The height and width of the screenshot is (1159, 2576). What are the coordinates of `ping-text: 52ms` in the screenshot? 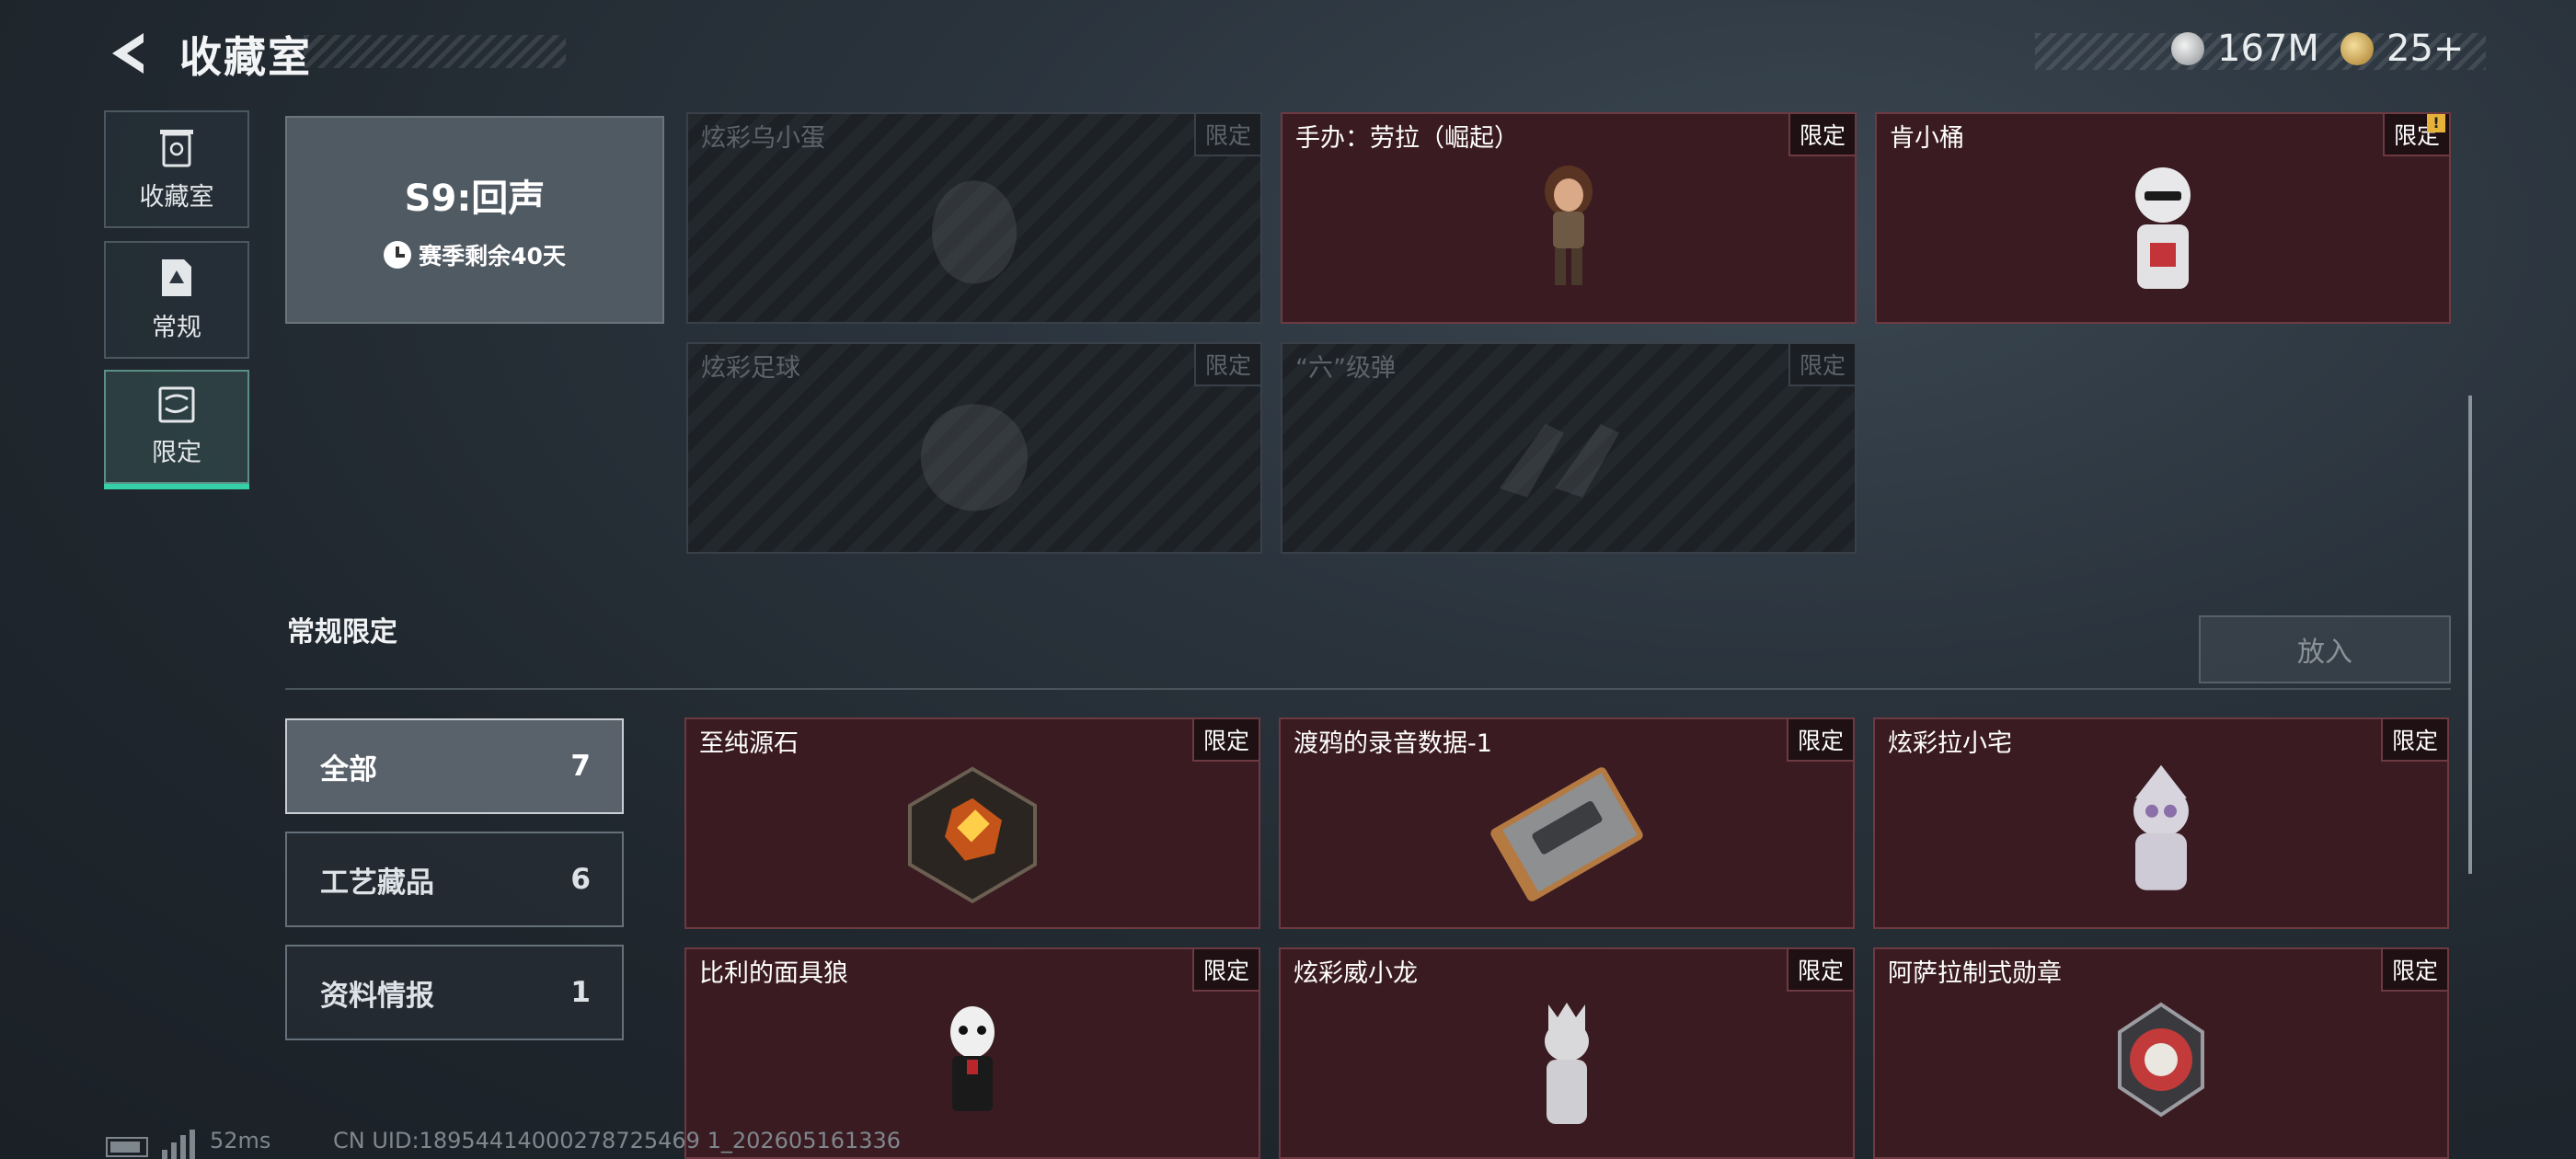 It's located at (241, 1140).